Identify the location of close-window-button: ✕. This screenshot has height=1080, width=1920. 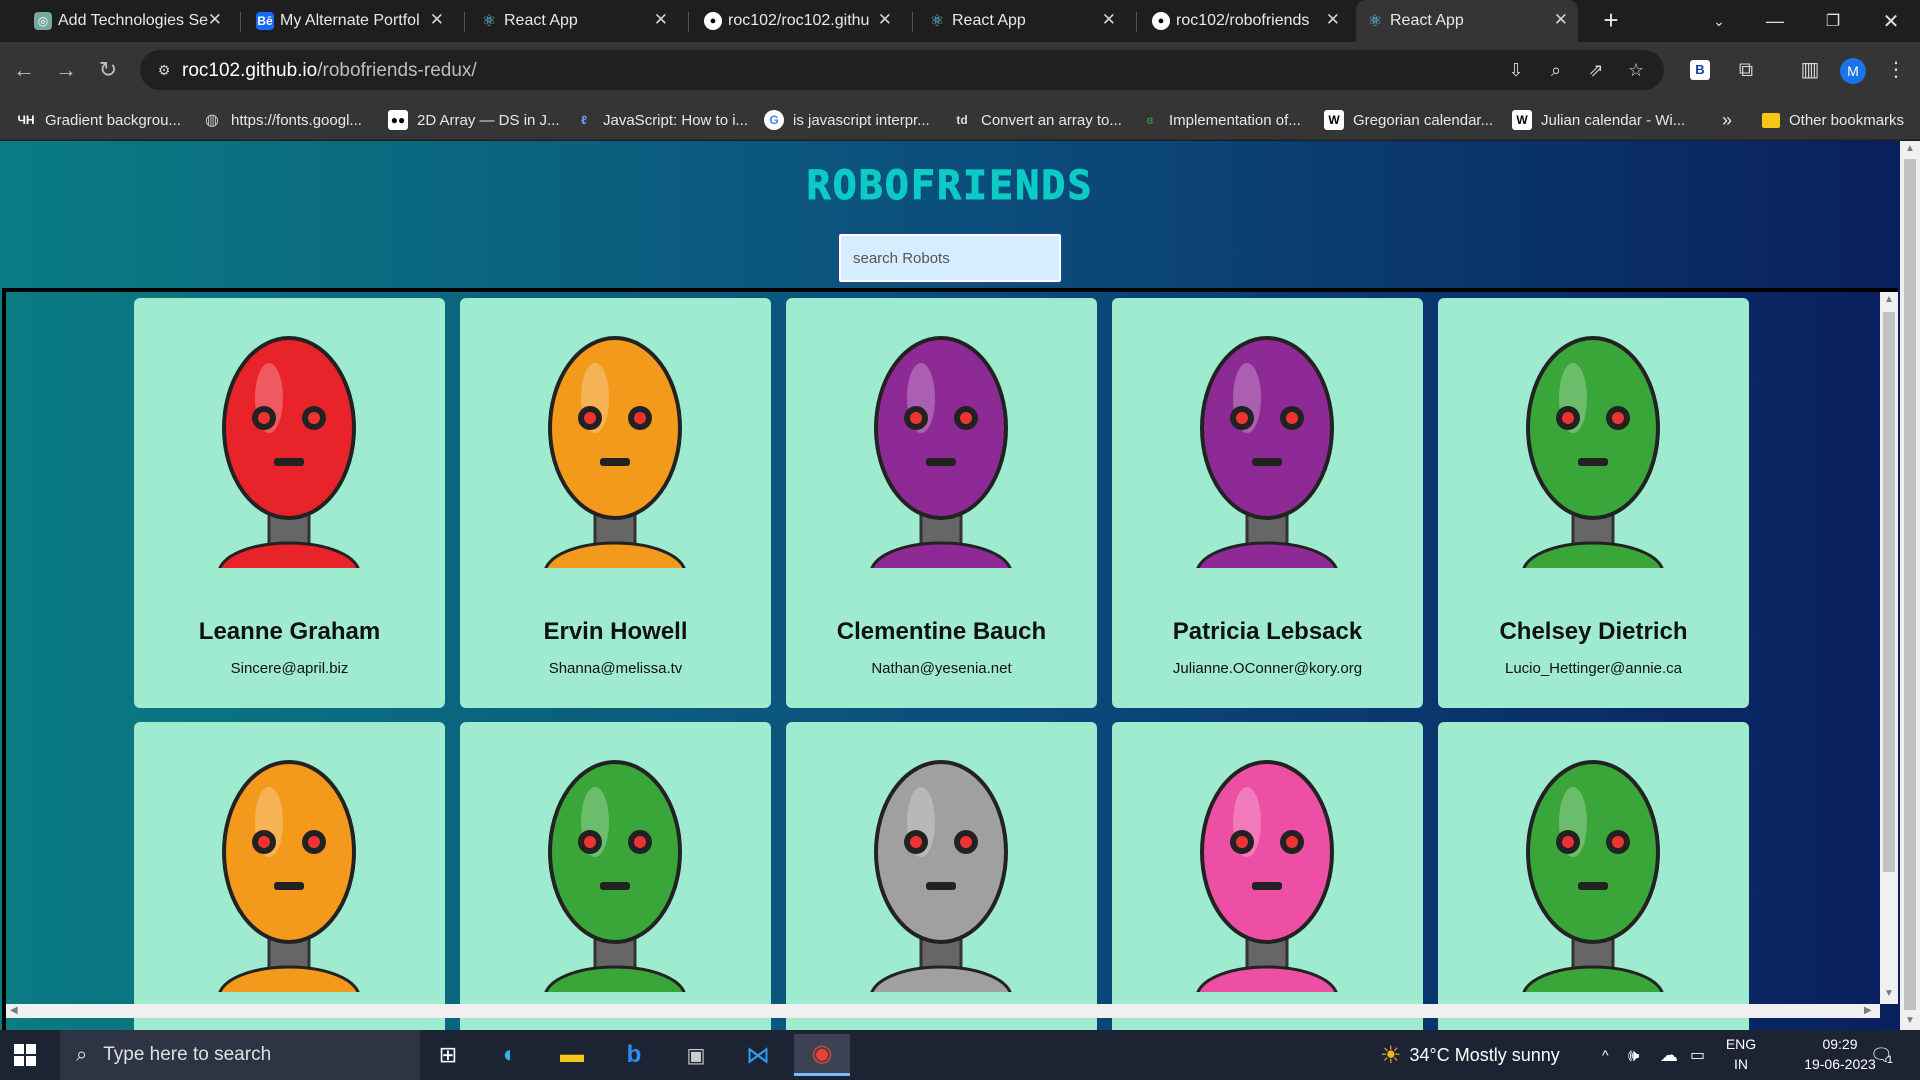
(1891, 21).